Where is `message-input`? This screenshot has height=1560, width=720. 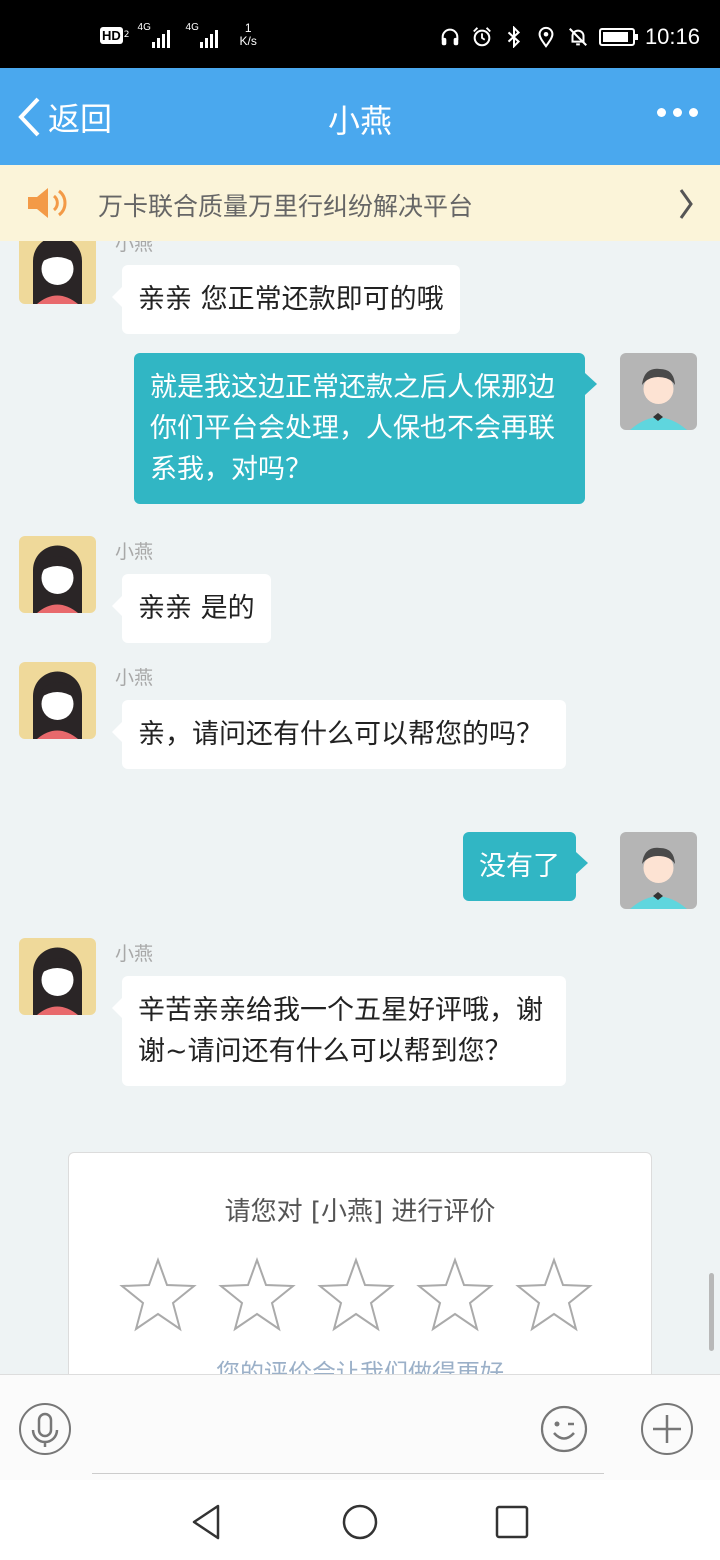
message-input is located at coordinates (348, 1473).